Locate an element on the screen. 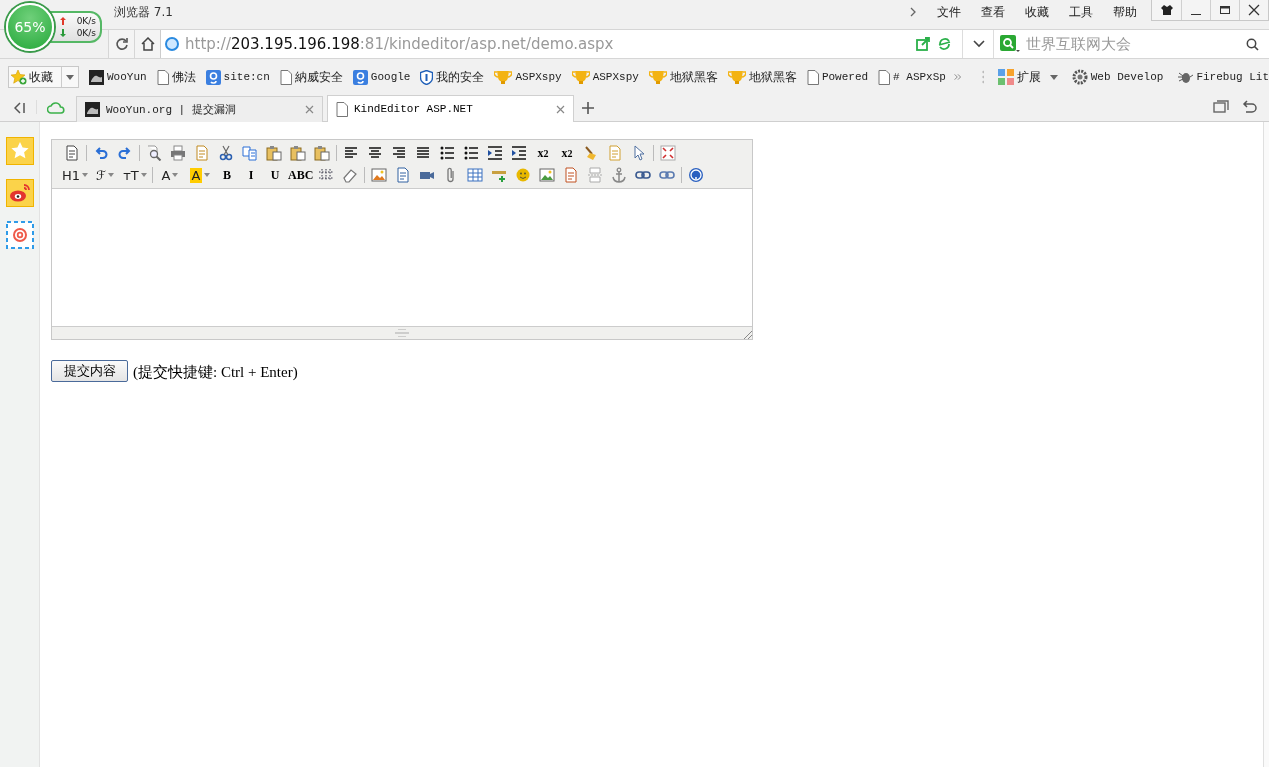  bookmark-label: 我的安全 is located at coordinates (460, 77).